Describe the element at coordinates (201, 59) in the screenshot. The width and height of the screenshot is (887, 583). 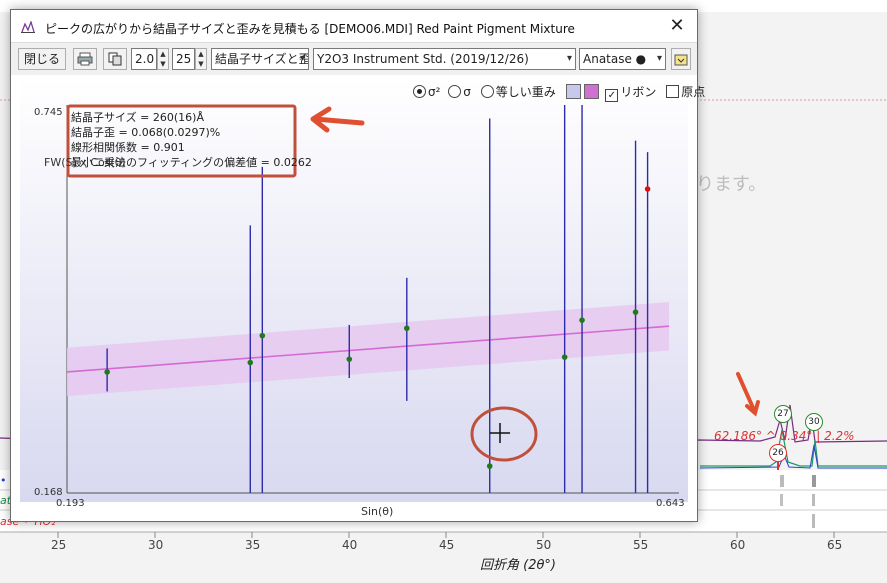
I see `count-spinner: ▲ ▼` at that location.